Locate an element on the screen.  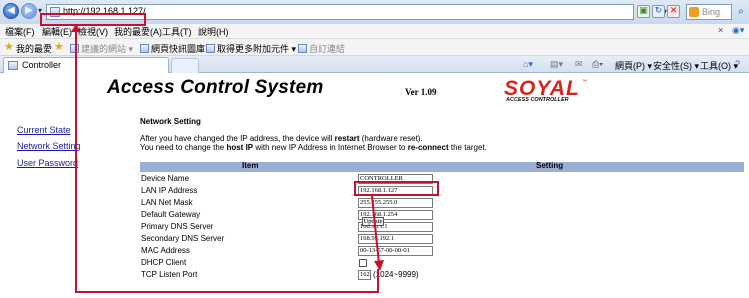
refresh-icon: ↻ is located at coordinates (658, 11).